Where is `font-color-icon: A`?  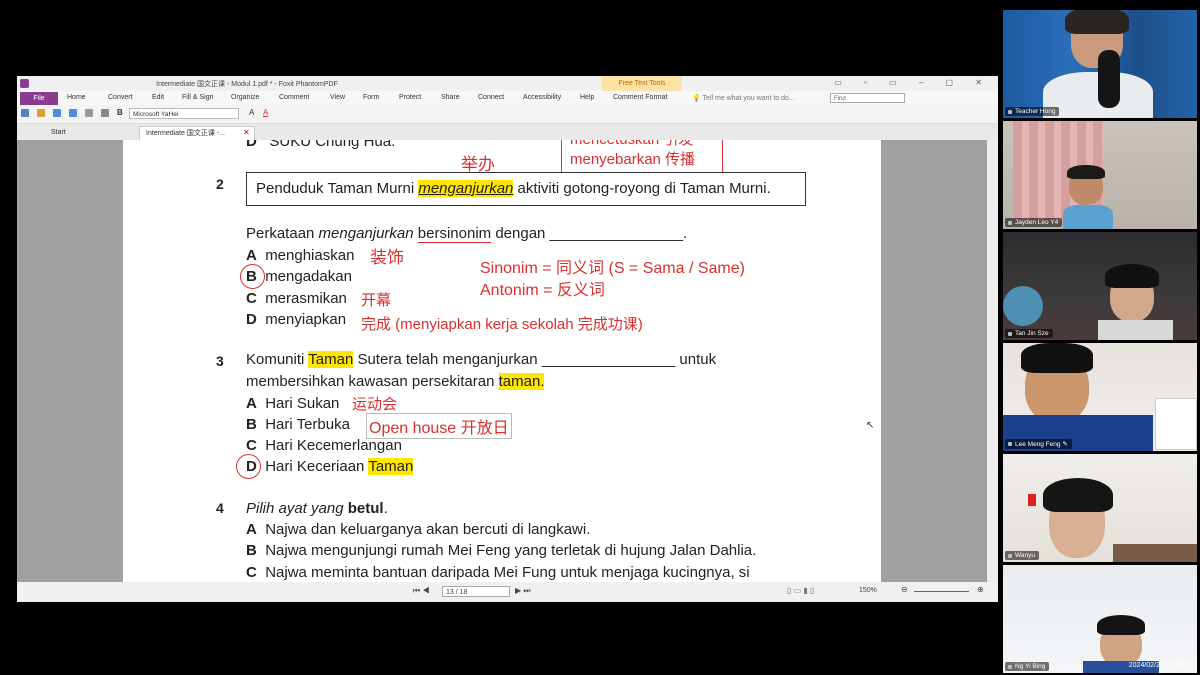 font-color-icon: A is located at coordinates (265, 112).